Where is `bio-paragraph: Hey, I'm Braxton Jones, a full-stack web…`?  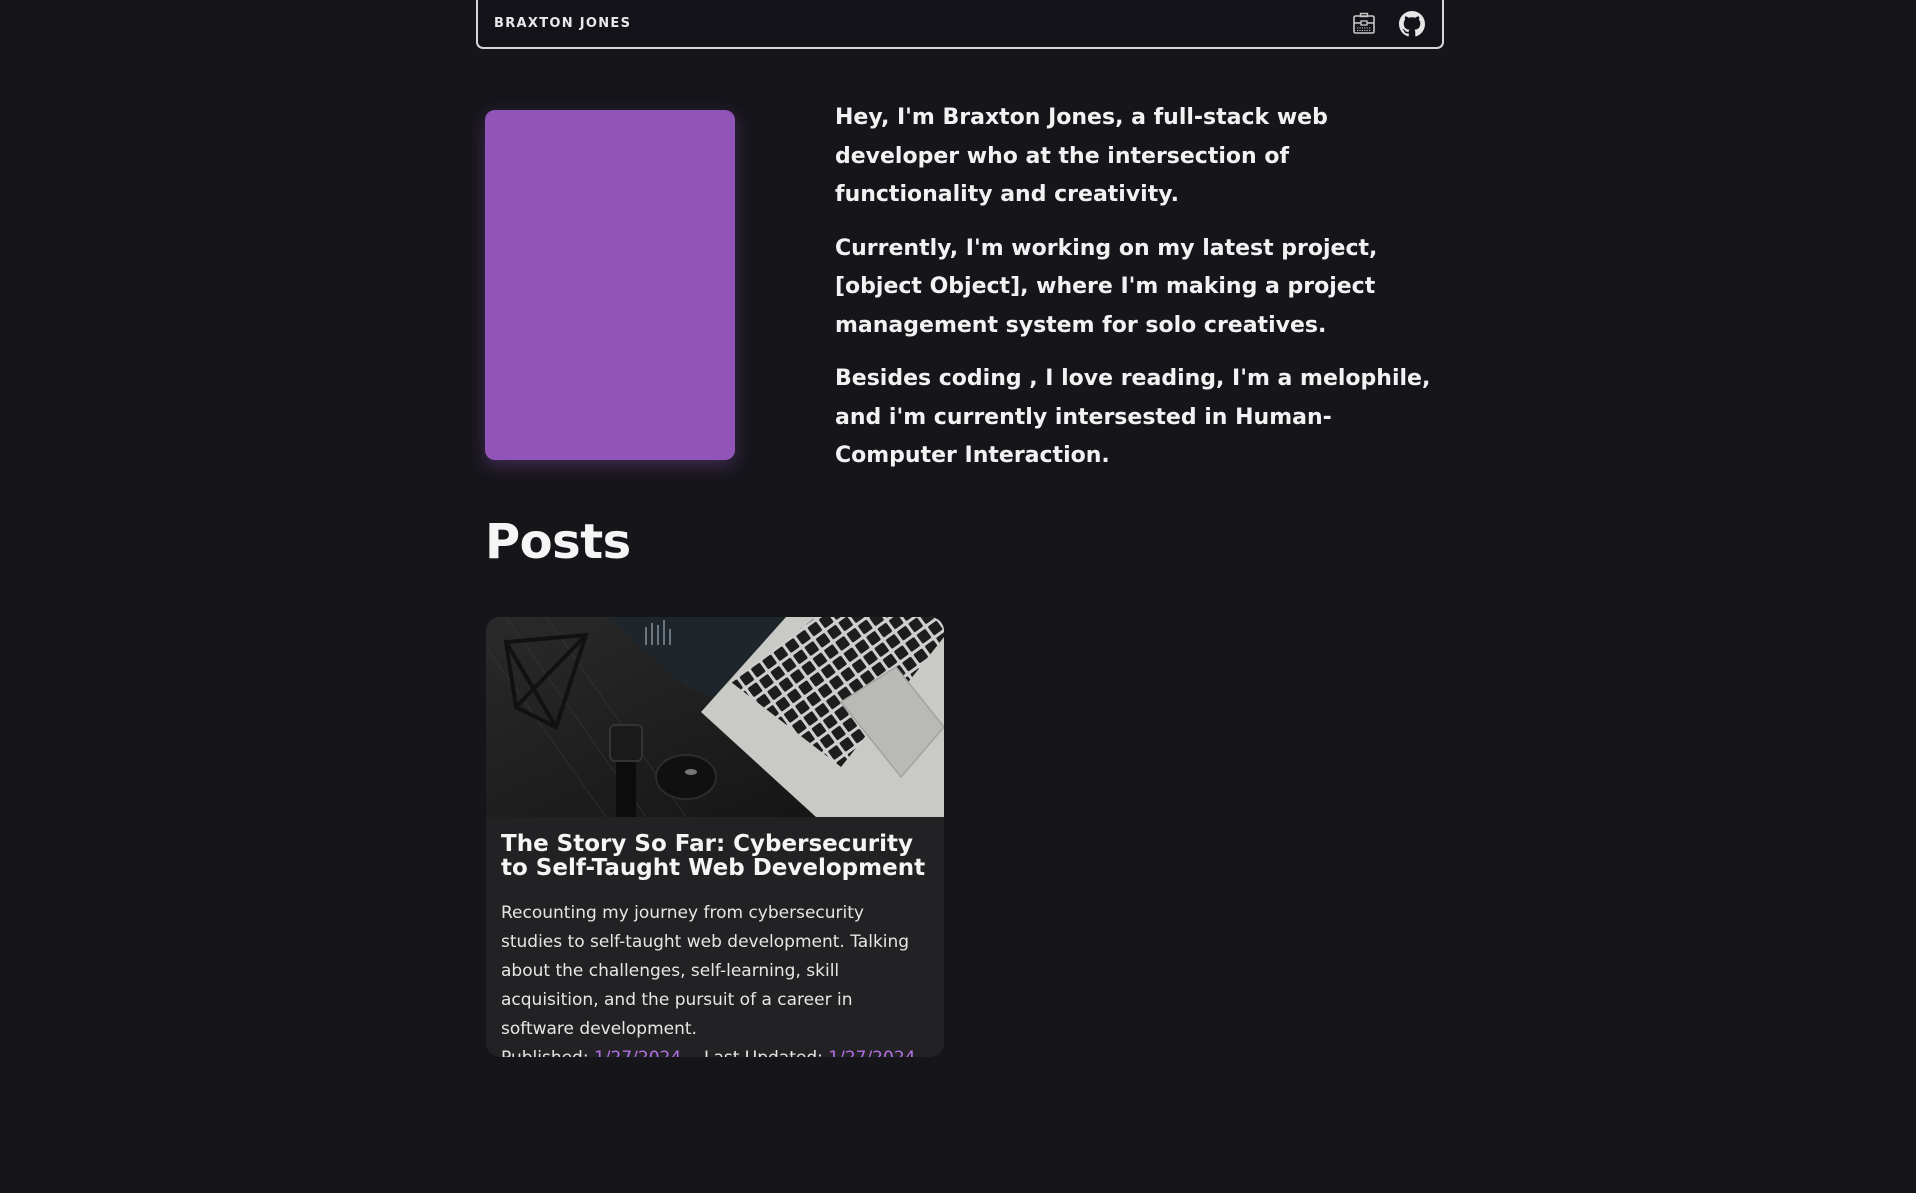
bio-paragraph: Hey, I'm Braxton Jones, a full-stack web… is located at coordinates (1081, 156).